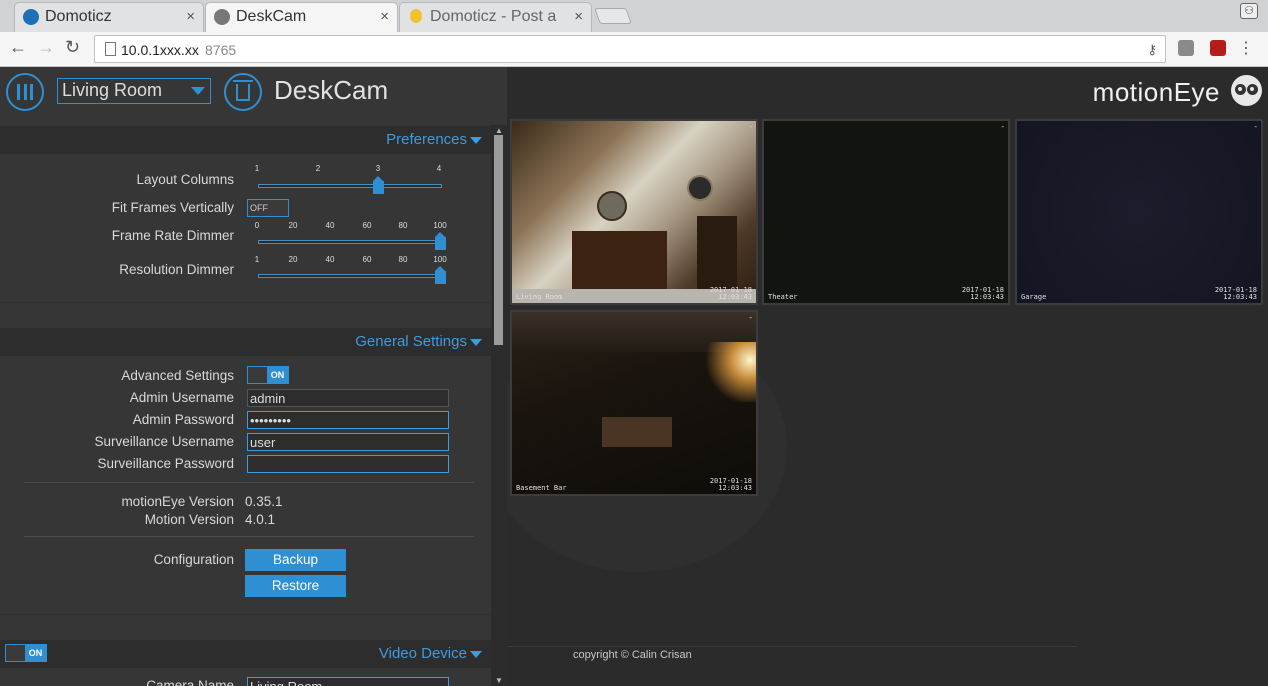 Image resolution: width=1268 pixels, height=686 pixels. What do you see at coordinates (735, 488) in the screenshot?
I see `frame-time: 12:03:43` at bounding box center [735, 488].